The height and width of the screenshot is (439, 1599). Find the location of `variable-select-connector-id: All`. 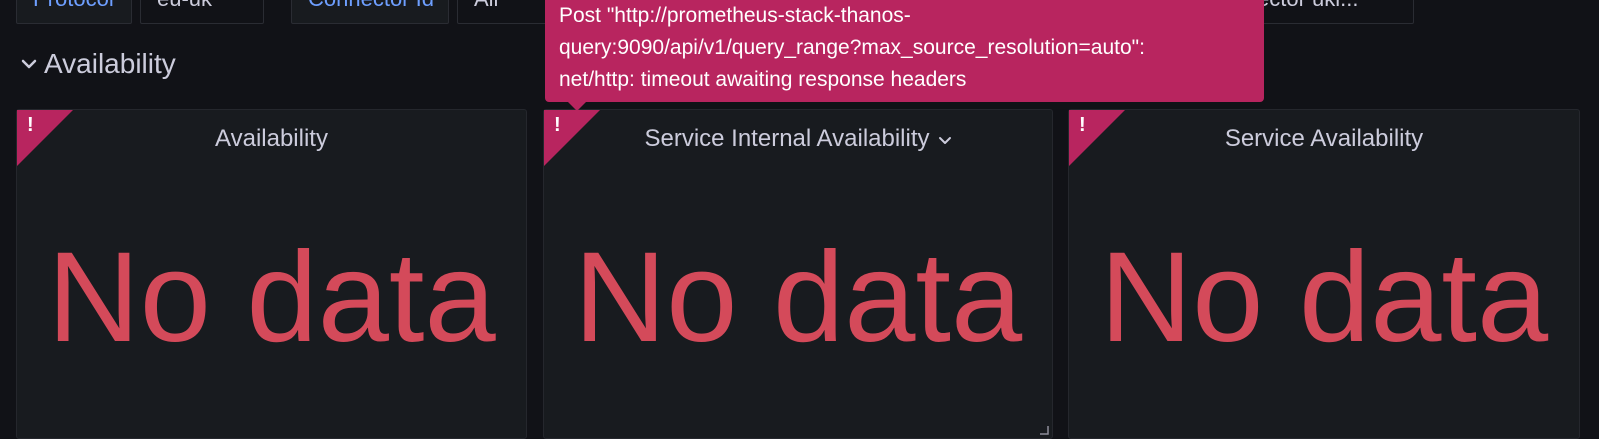

variable-select-connector-id: All is located at coordinates (502, 12).